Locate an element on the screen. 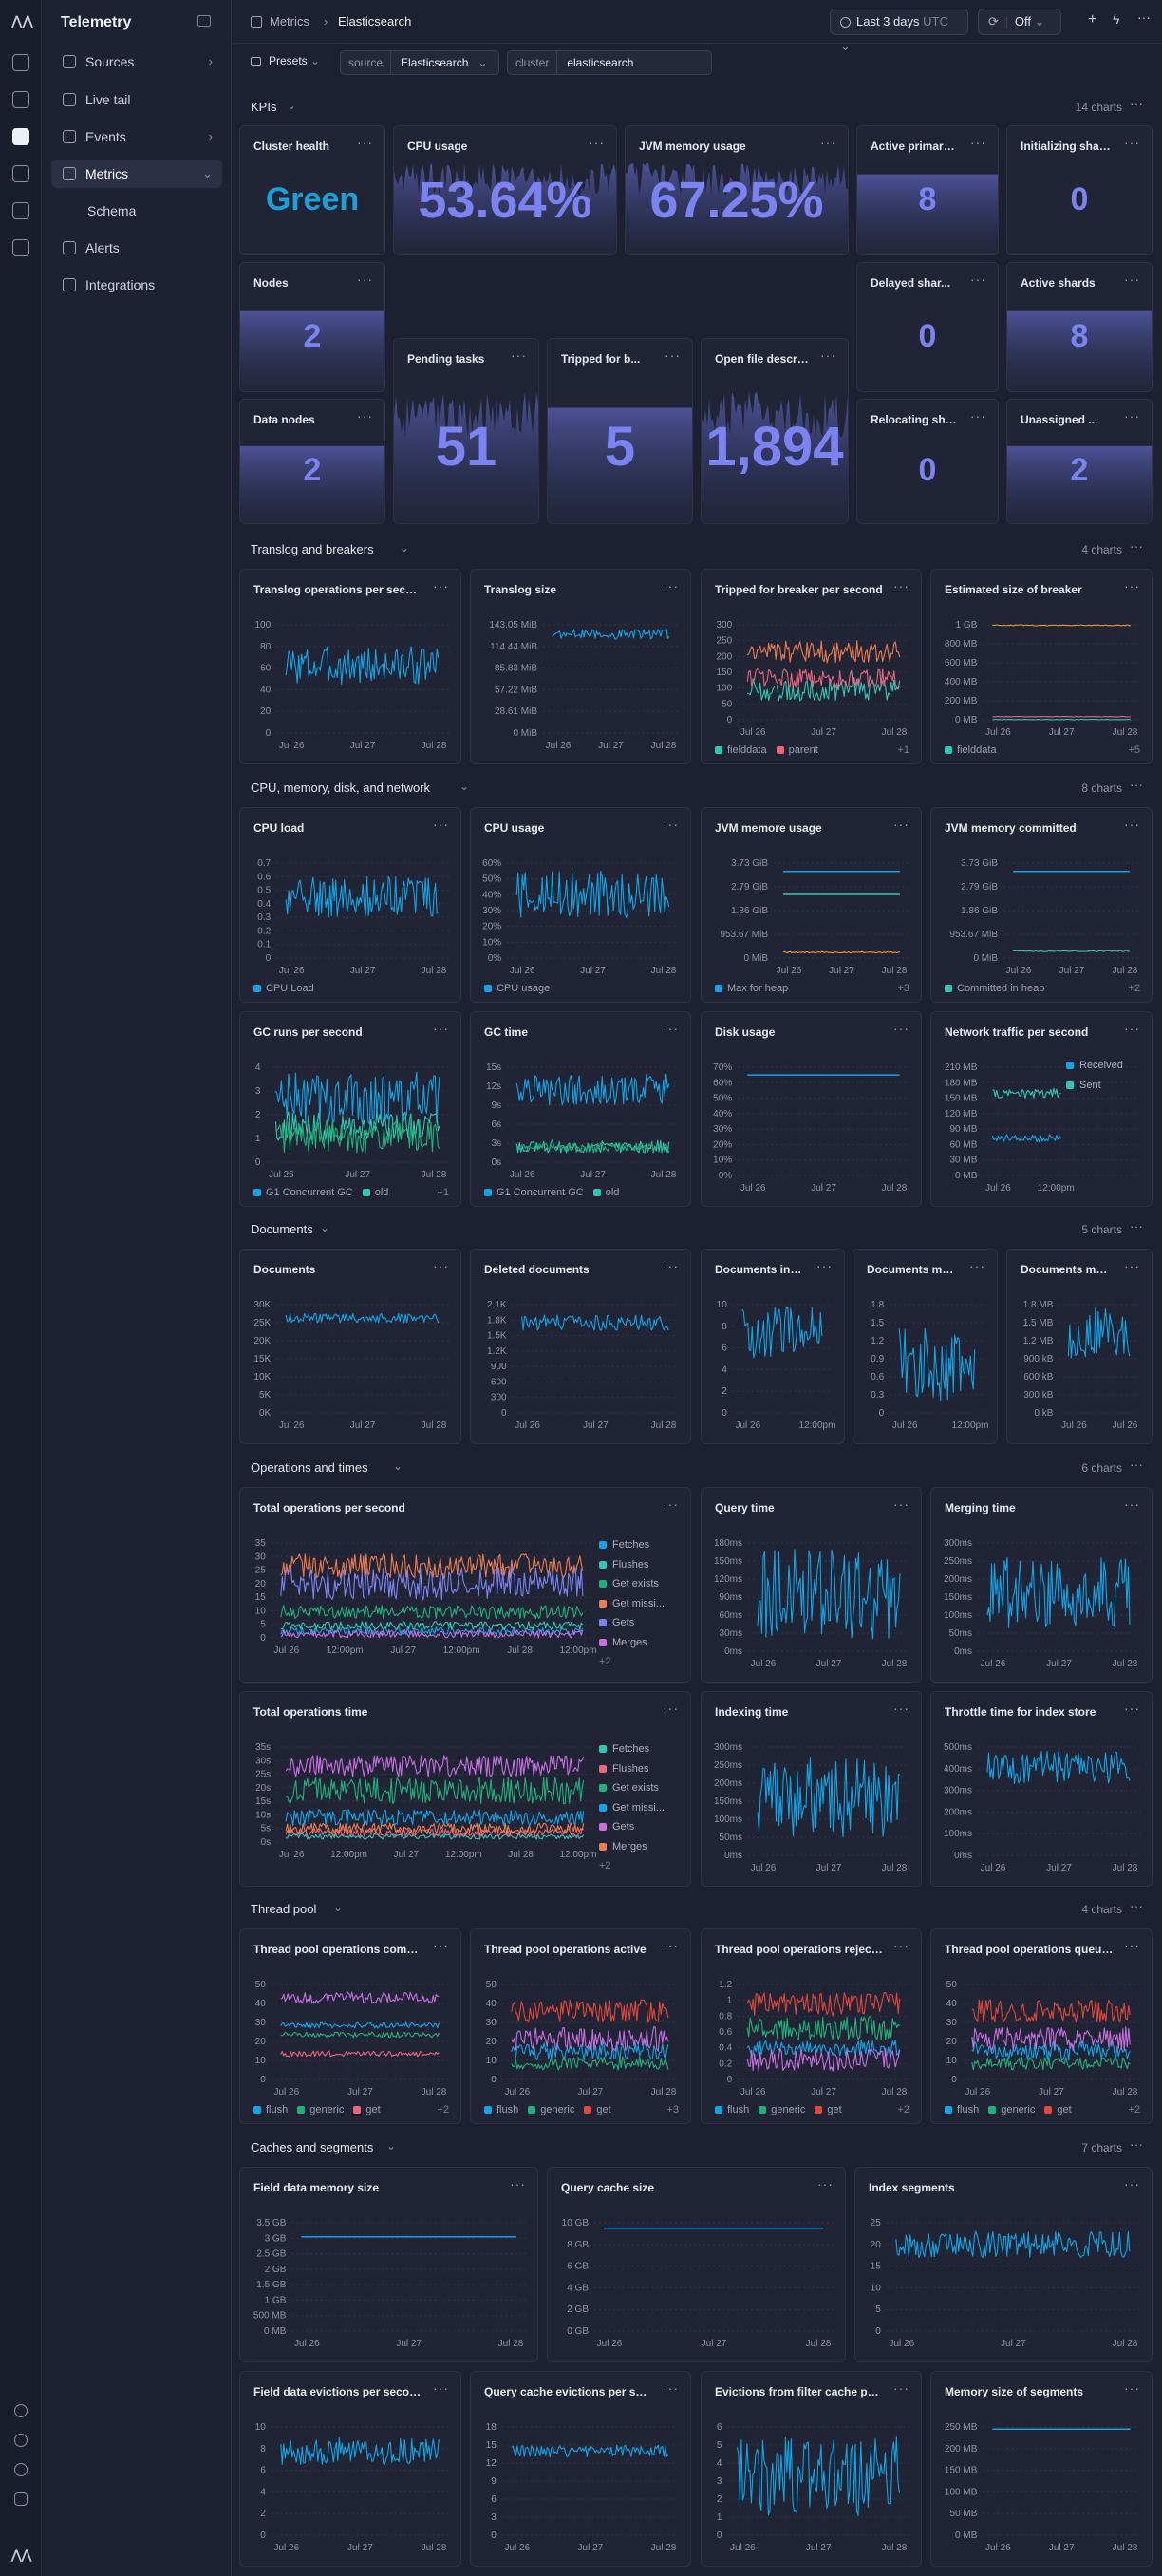  kpi-card-cpu-usage: CPU usage ··· 53.64% is located at coordinates (505, 190).